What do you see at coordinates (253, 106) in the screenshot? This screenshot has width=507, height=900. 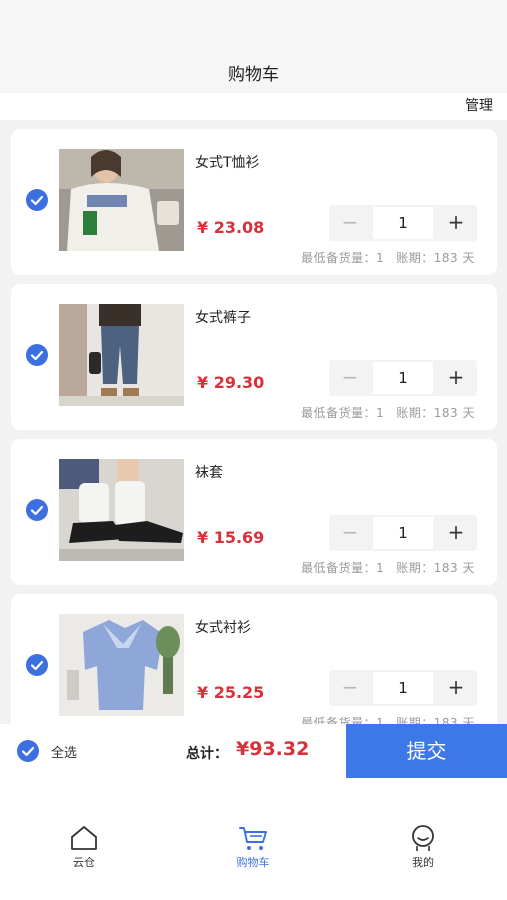 I see `manage-bar: 管理` at bounding box center [253, 106].